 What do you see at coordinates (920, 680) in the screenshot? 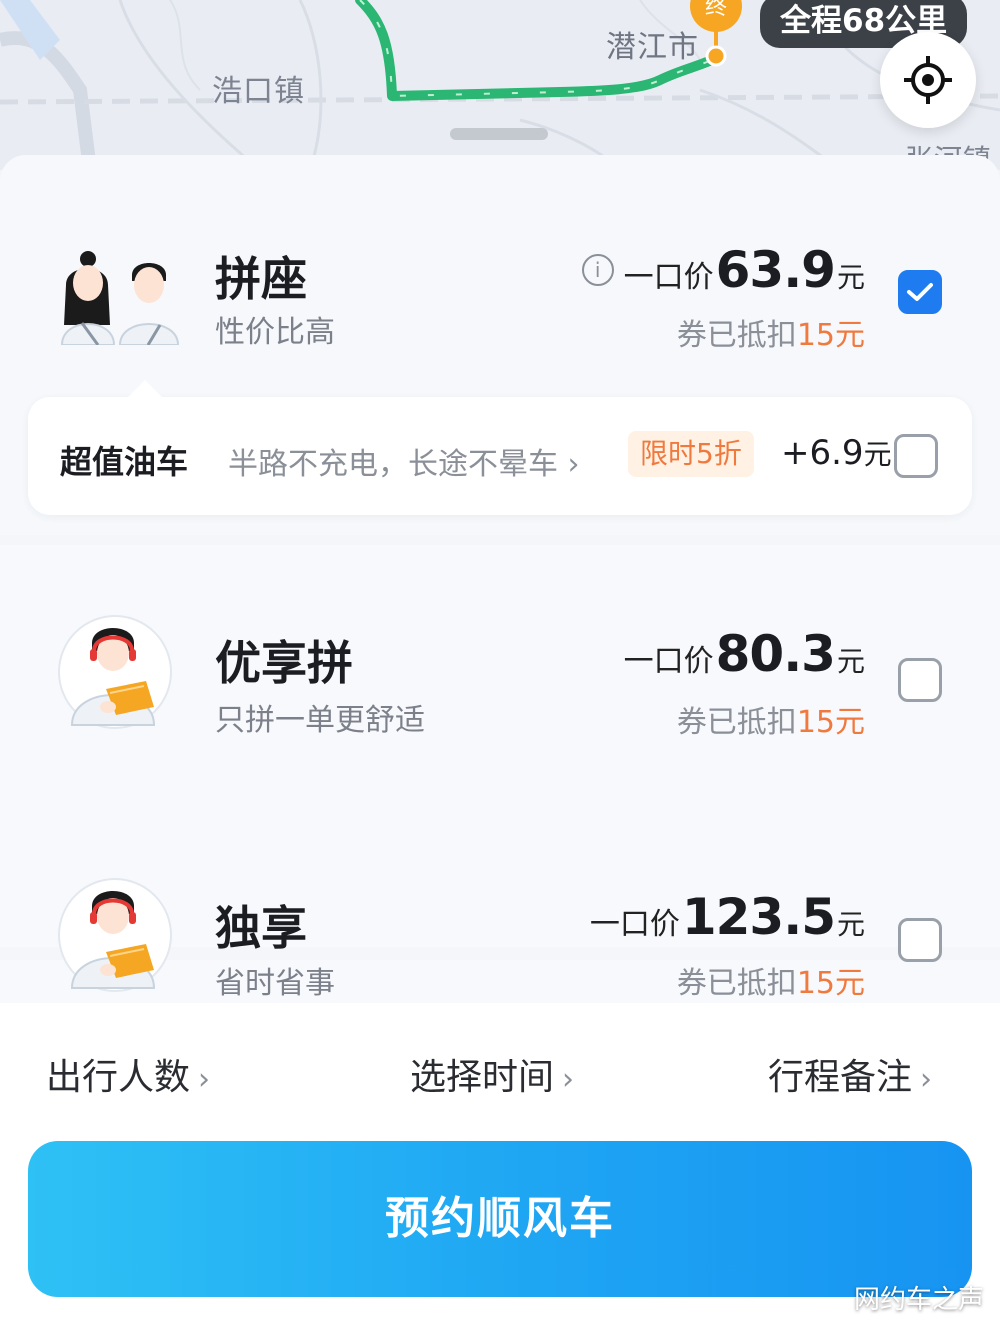
I see `select-checkbox-premium-carpool` at bounding box center [920, 680].